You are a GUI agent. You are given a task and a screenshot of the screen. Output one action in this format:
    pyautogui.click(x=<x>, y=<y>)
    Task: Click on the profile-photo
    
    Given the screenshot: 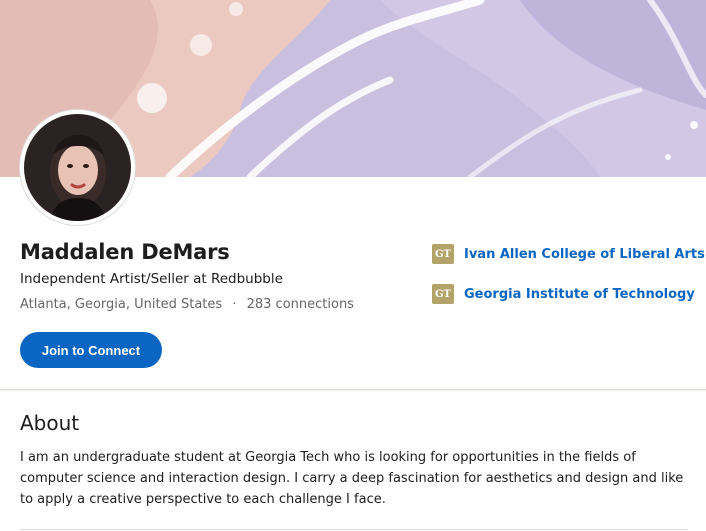 What is the action you would take?
    pyautogui.click(x=77, y=167)
    